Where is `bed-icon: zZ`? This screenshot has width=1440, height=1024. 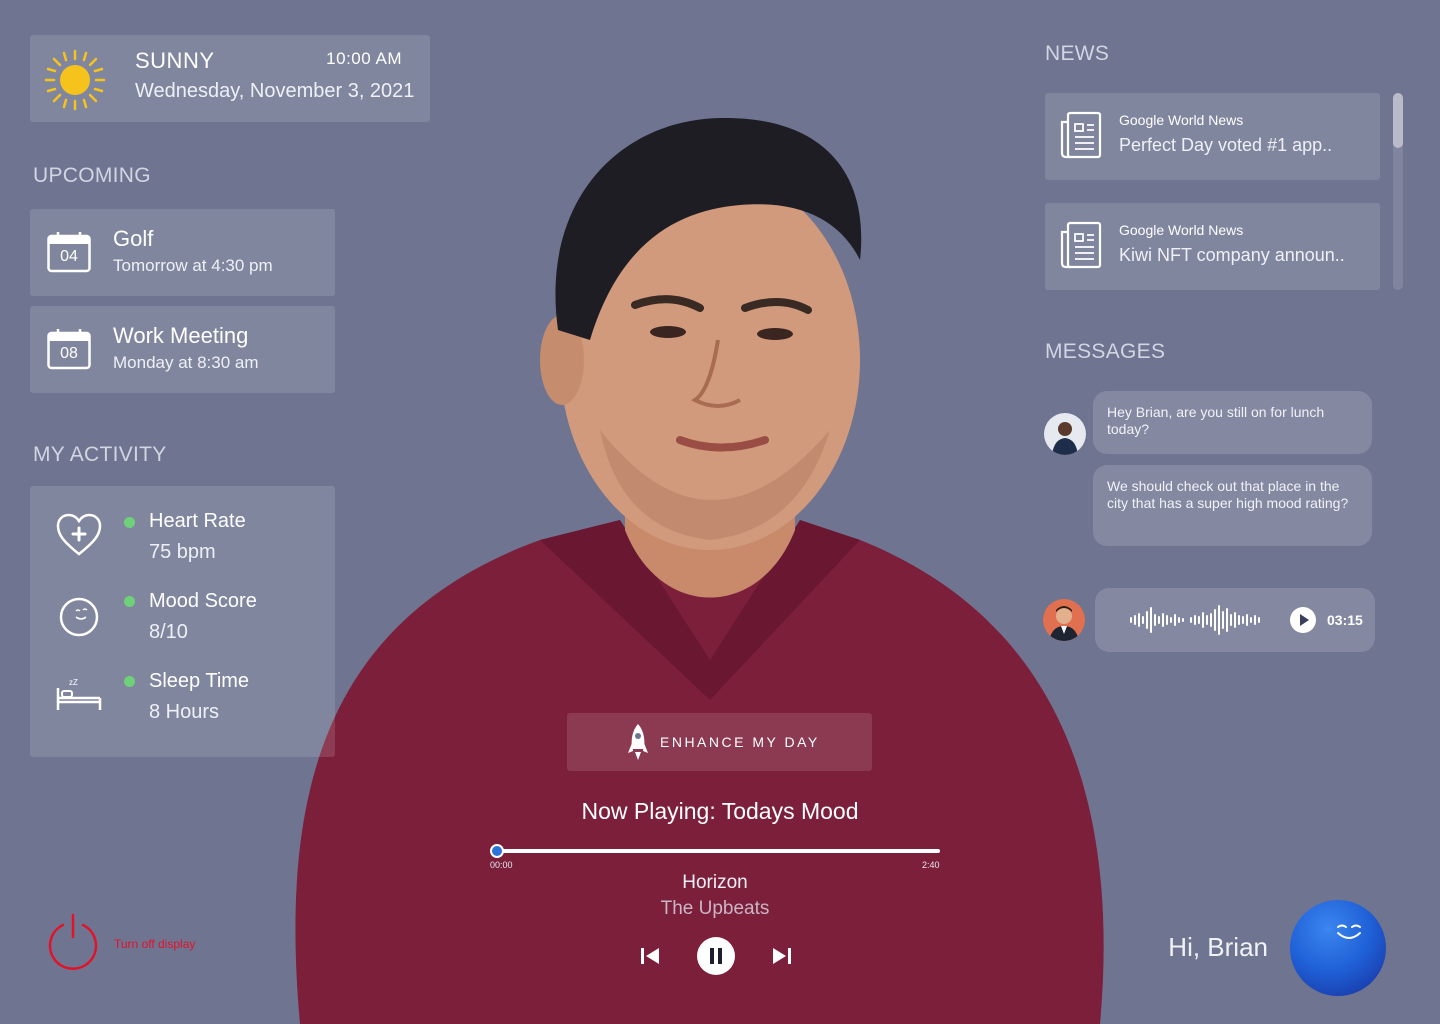 bed-icon: zZ is located at coordinates (79, 694).